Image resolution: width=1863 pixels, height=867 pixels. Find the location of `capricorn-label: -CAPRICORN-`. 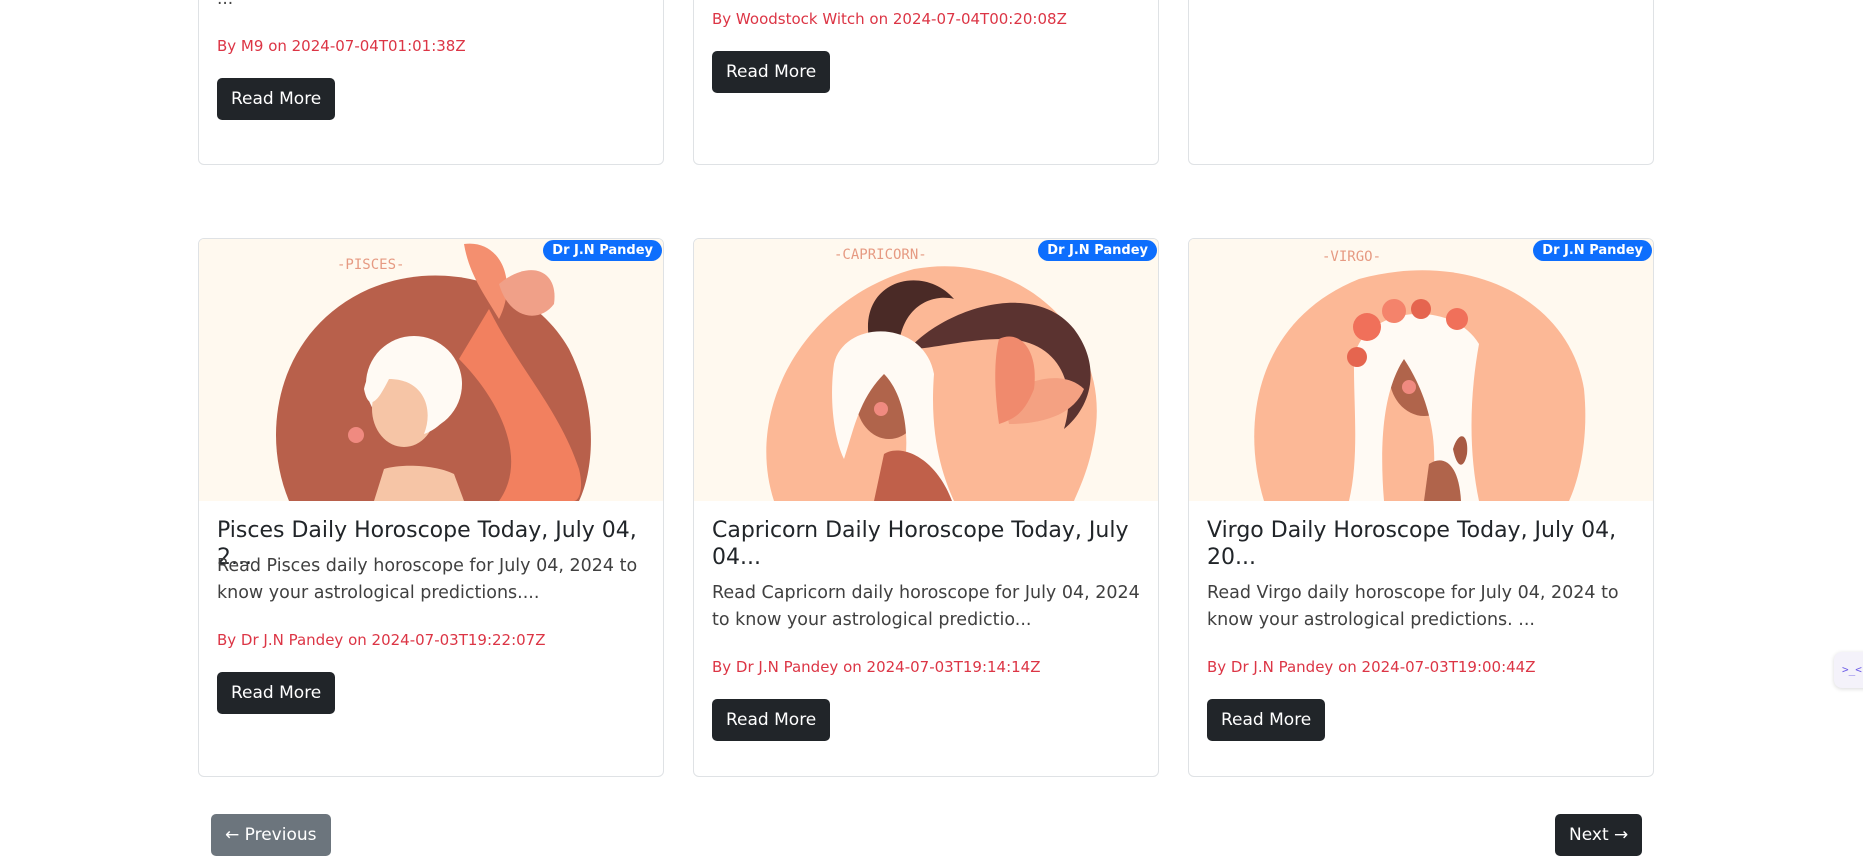

capricorn-label: -CAPRICORN- is located at coordinates (880, 255).